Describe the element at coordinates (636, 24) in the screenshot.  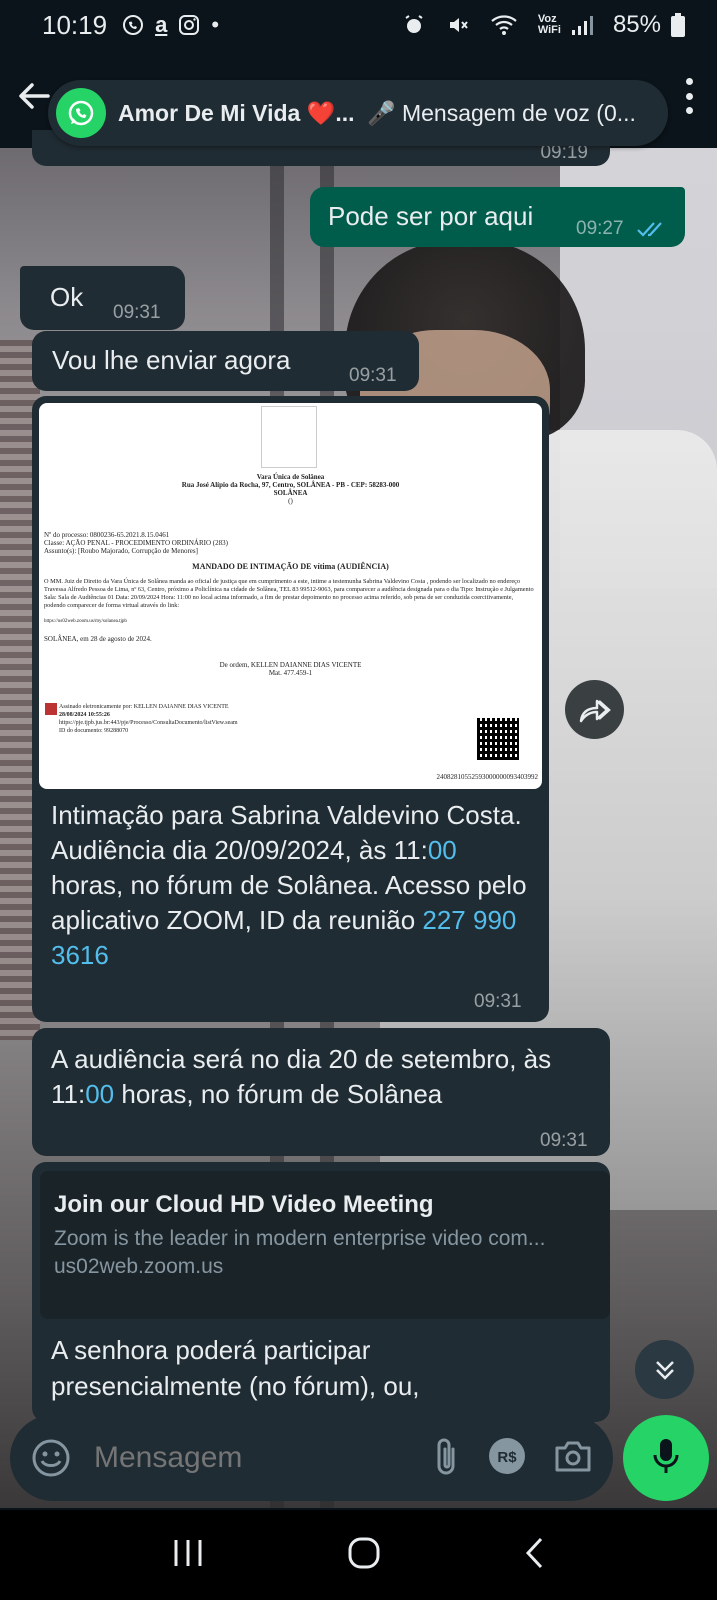
I see `battery-percent: 85%` at that location.